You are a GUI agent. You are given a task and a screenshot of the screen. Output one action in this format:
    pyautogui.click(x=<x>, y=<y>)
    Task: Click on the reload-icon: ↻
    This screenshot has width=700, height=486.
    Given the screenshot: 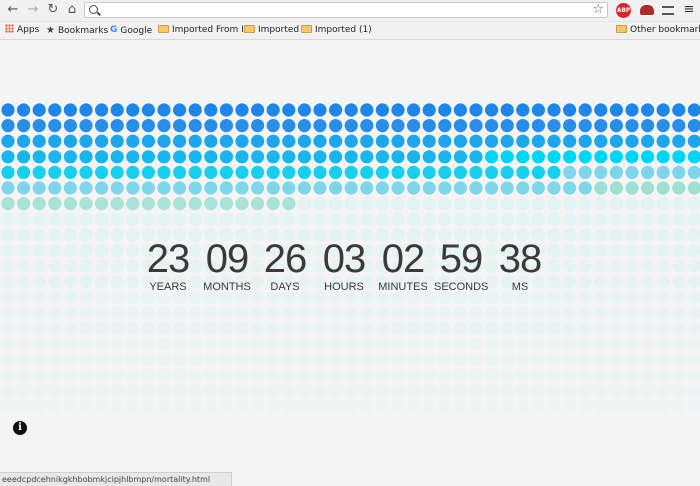 What is the action you would take?
    pyautogui.click(x=53, y=10)
    